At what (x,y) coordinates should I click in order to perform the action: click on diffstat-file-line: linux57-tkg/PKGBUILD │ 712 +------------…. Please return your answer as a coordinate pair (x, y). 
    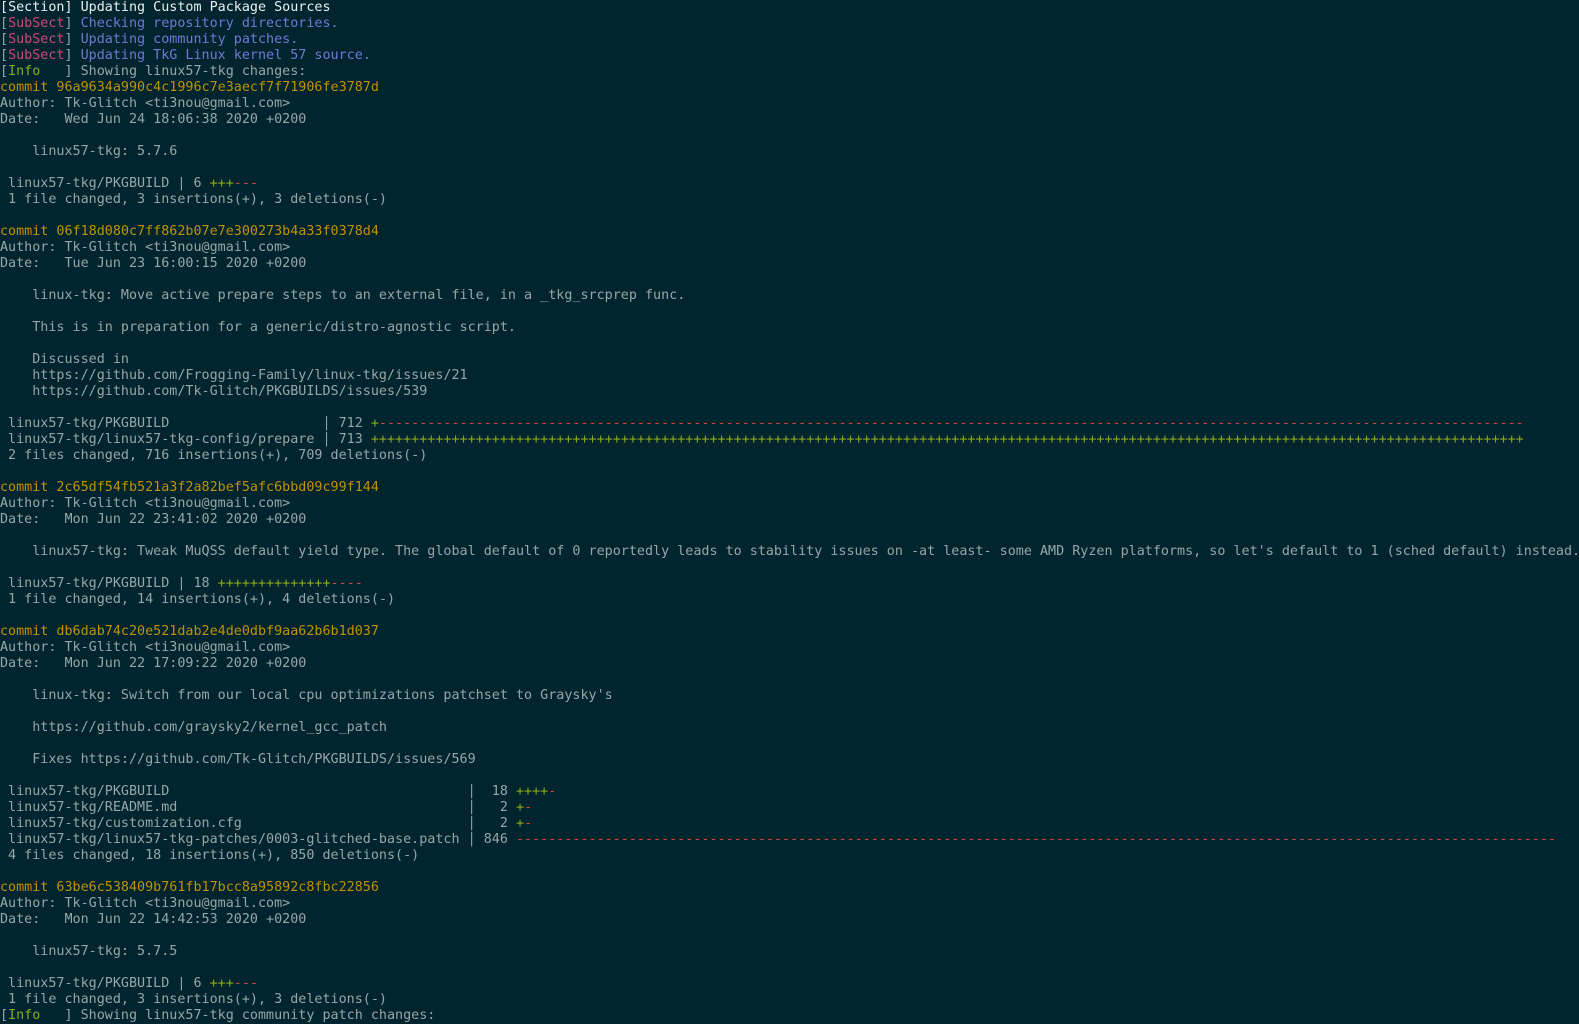
    Looking at the image, I should click on (789, 424).